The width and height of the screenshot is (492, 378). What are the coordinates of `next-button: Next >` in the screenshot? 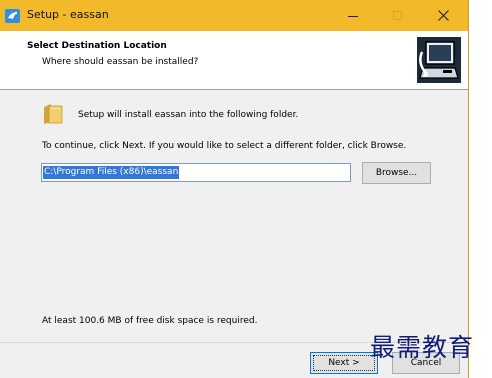 It's located at (344, 363).